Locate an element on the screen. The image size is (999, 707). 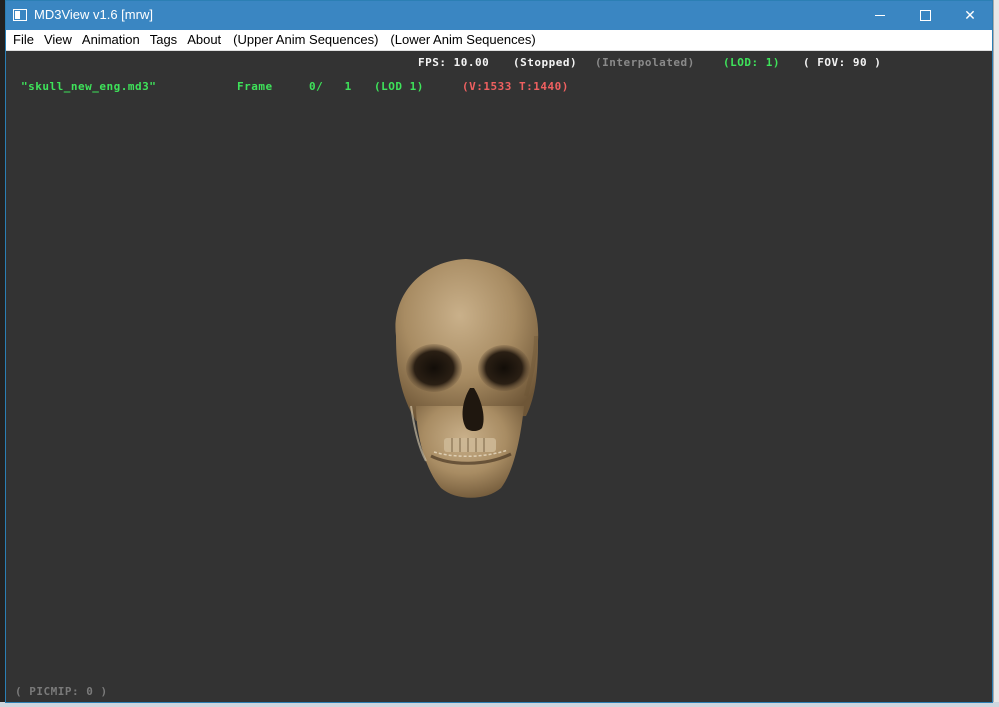
maximize-button is located at coordinates (925, 15).